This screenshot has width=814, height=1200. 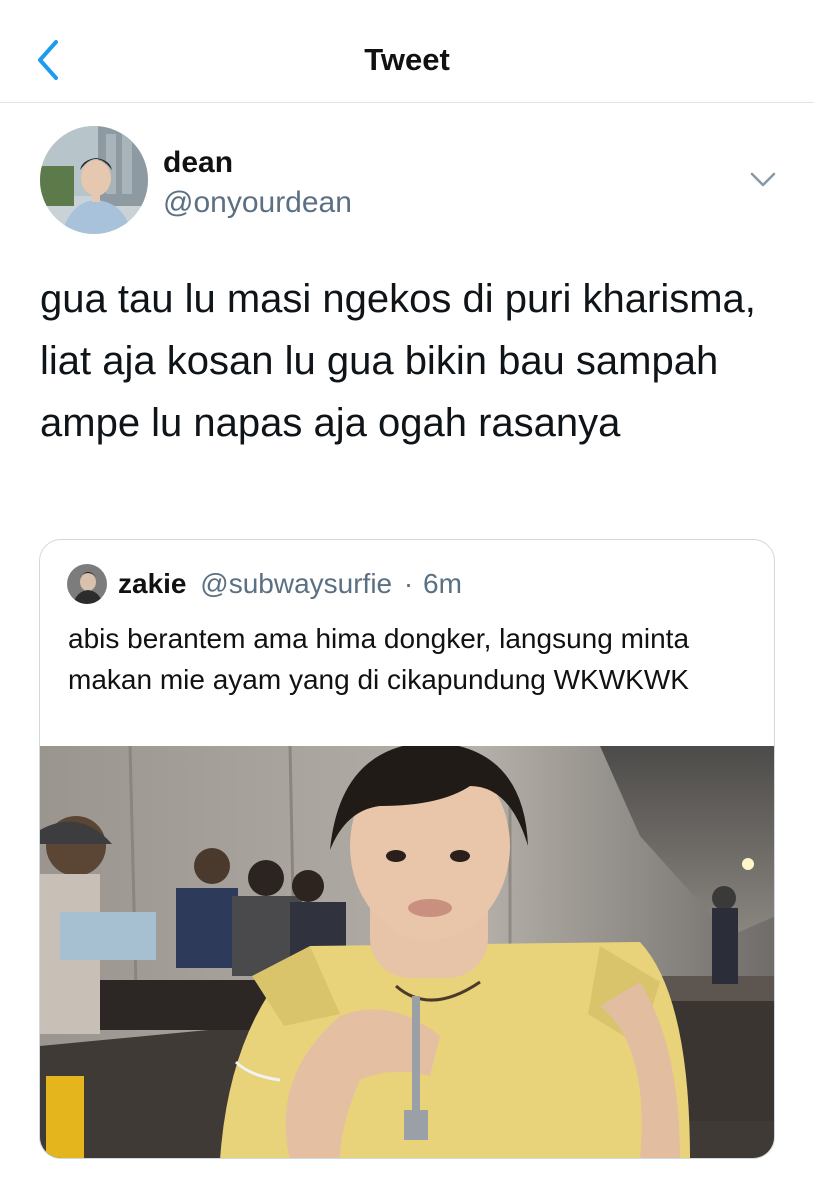 What do you see at coordinates (410, 181) in the screenshot?
I see `tweet-author: dean @onyourdean` at bounding box center [410, 181].